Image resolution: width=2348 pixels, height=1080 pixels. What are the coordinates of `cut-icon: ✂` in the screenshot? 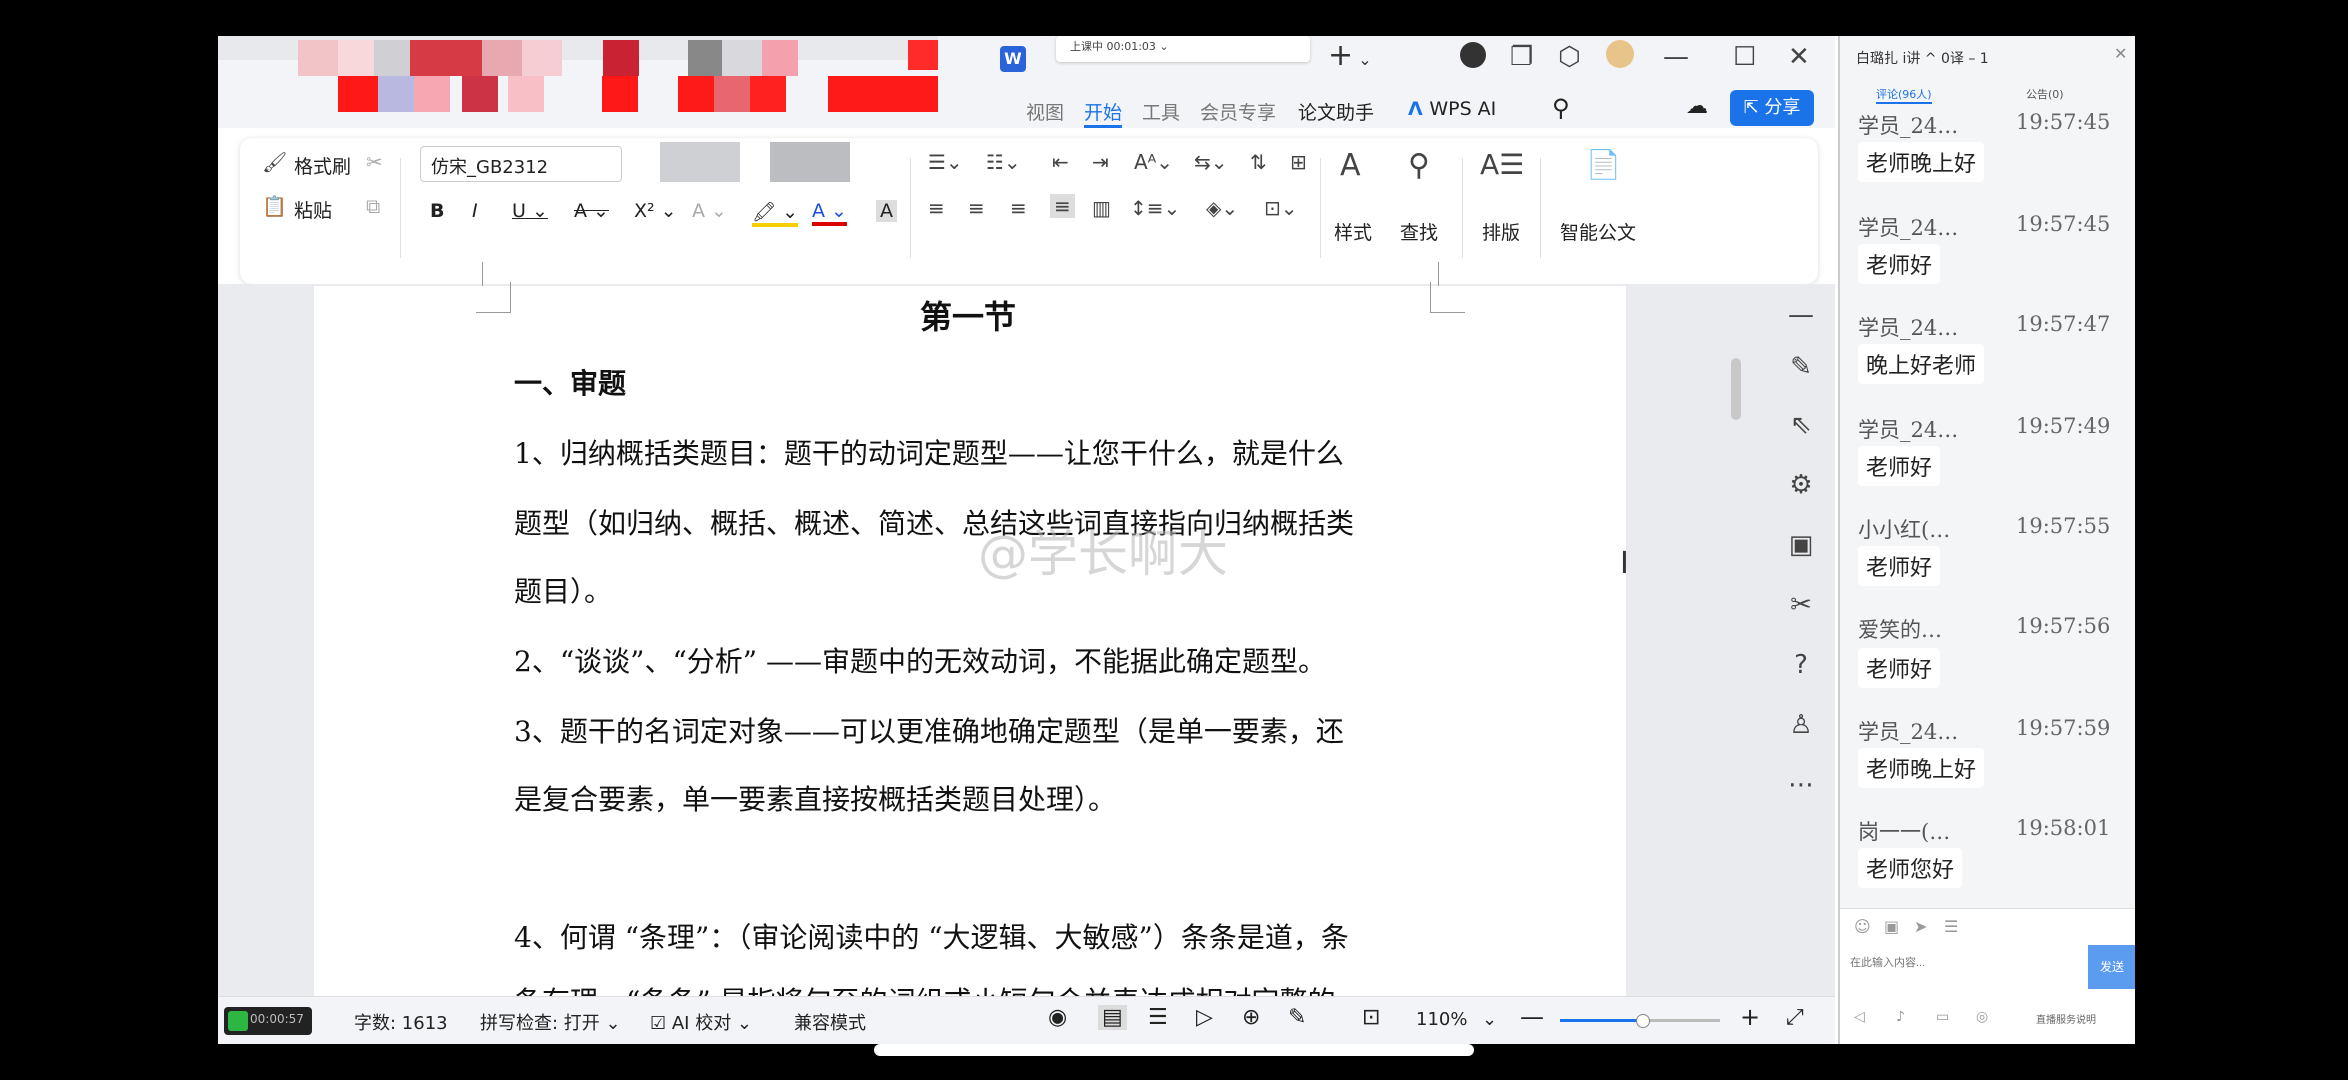 It's located at (374, 162).